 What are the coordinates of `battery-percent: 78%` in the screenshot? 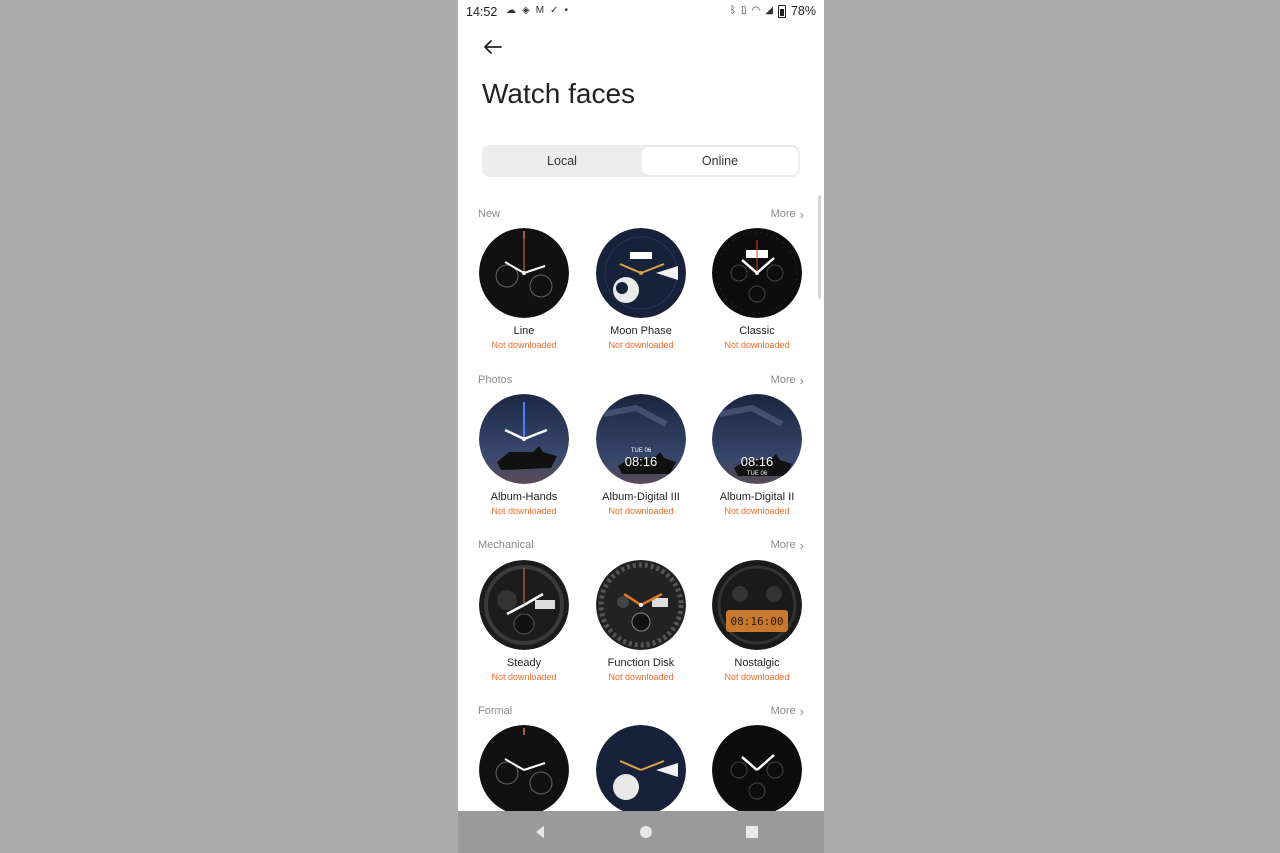 It's located at (803, 11).